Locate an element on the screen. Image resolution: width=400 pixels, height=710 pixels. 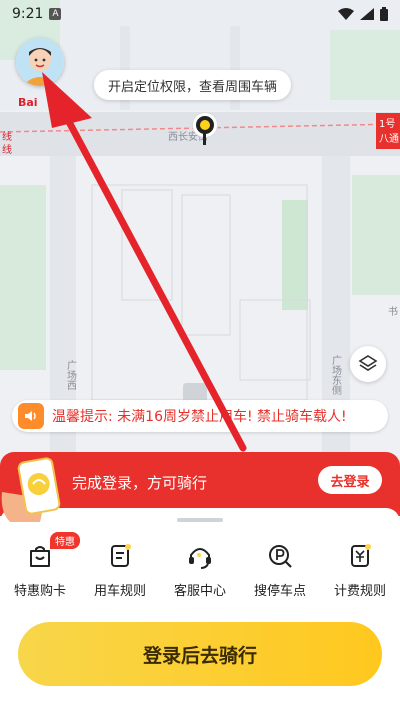
tool-search-parking: 搜停车点 is located at coordinates (280, 569).